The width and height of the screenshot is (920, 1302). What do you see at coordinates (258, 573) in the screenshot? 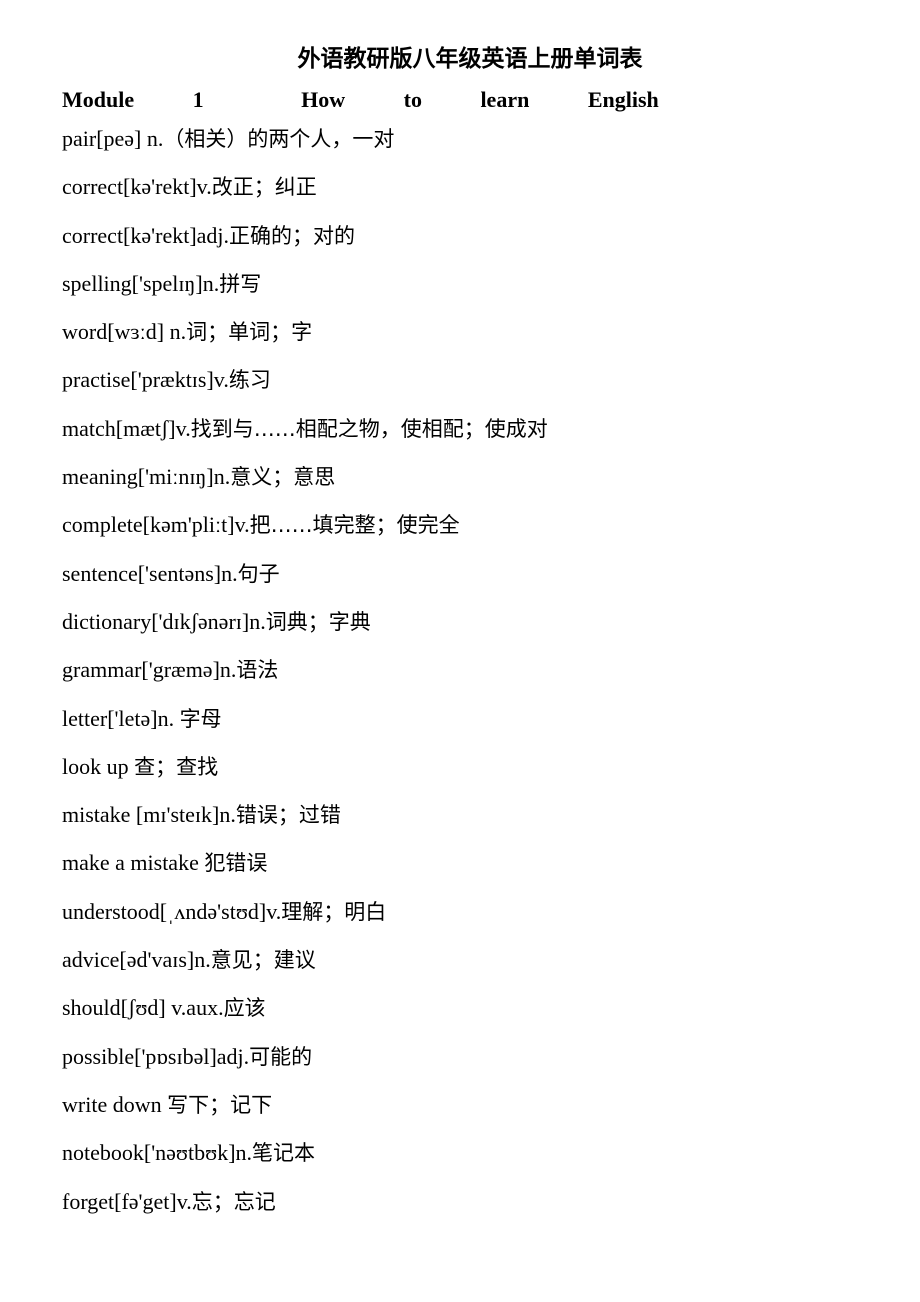
I see `vocab-chinese: 句子` at bounding box center [258, 573].